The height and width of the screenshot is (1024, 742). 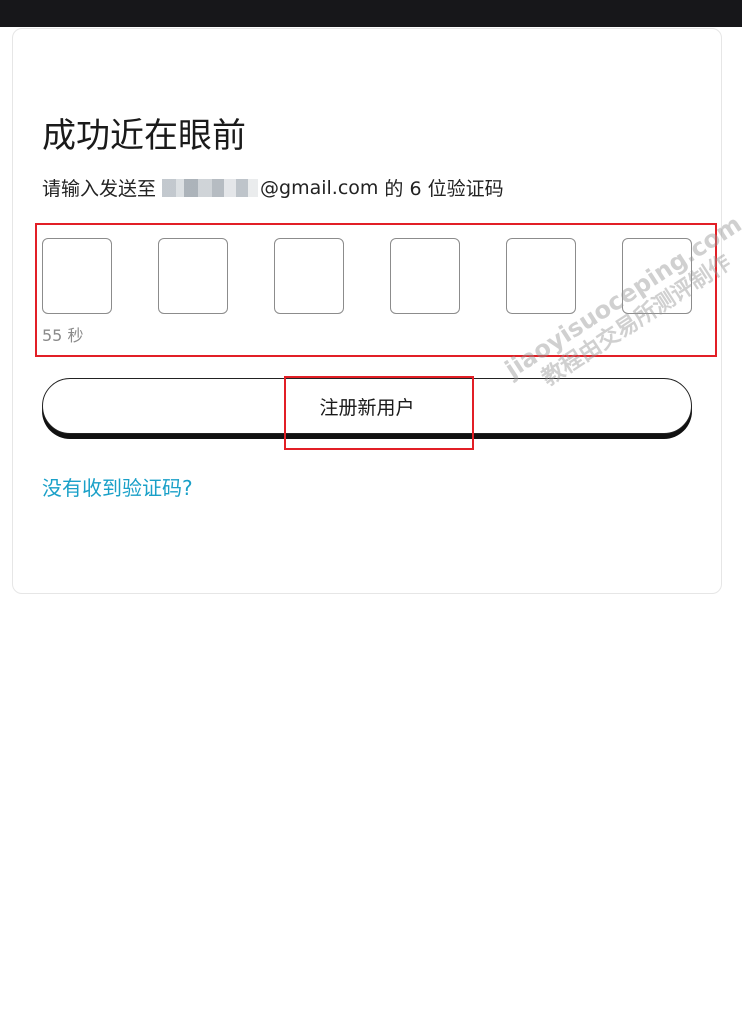 What do you see at coordinates (319, 187) in the screenshot?
I see `email-domain: @gmail.com` at bounding box center [319, 187].